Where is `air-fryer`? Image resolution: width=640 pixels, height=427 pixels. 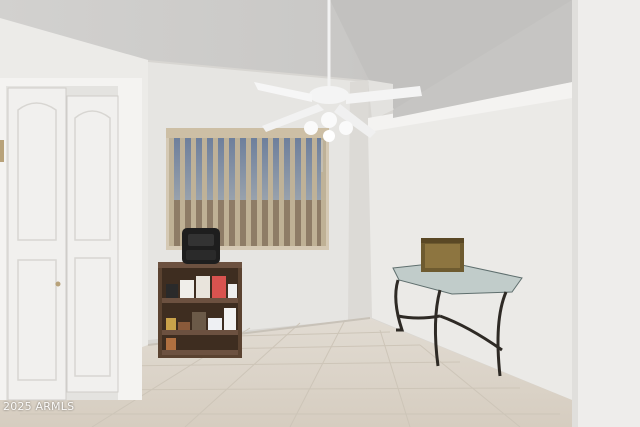 air-fryer is located at coordinates (201, 246).